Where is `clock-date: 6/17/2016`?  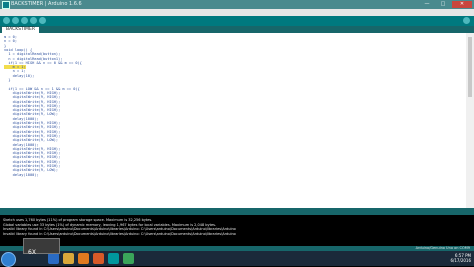
clock-date: 6/17/2016 is located at coordinates (460, 260).